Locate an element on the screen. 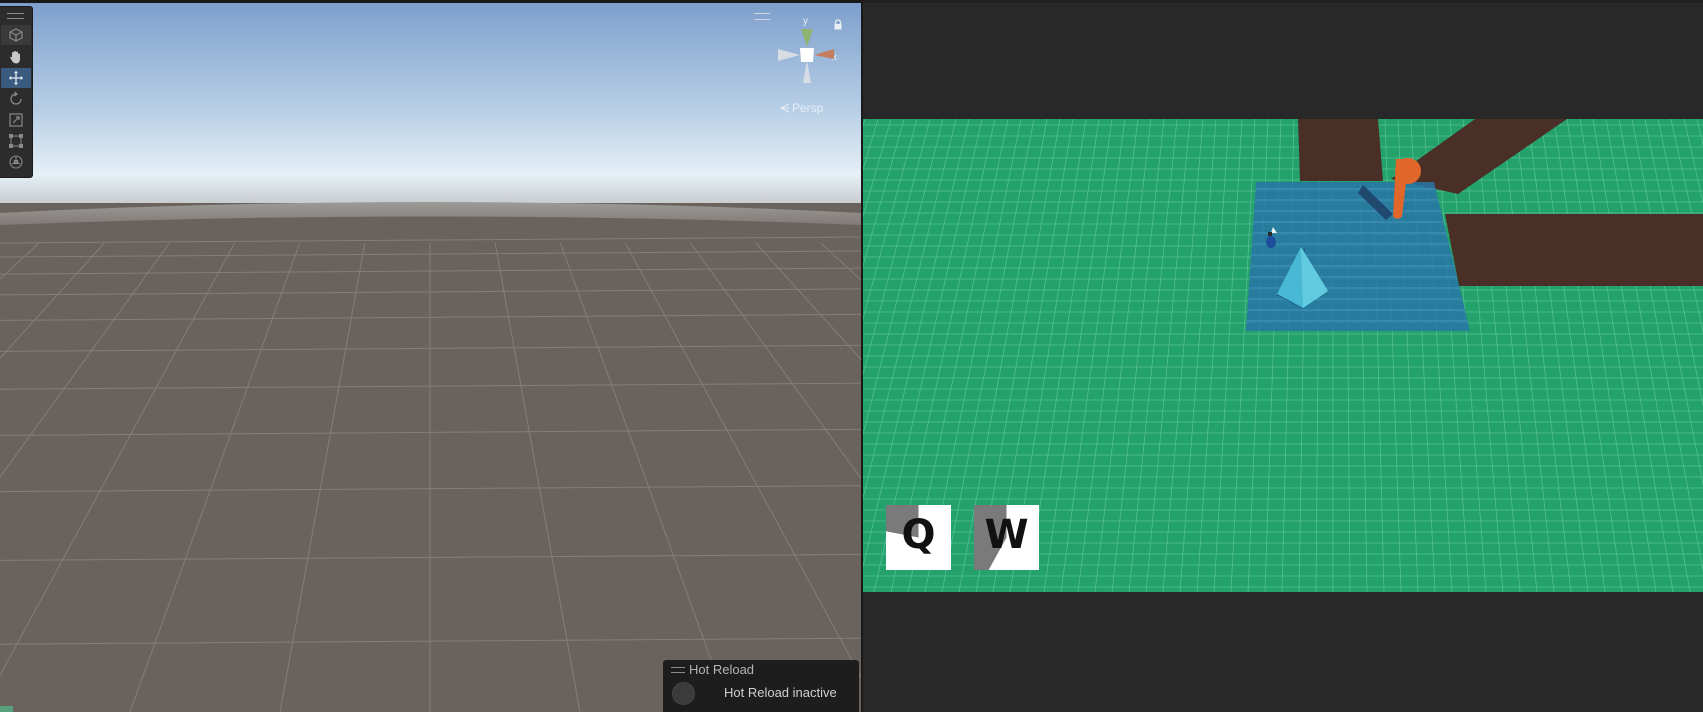 The width and height of the screenshot is (1703, 712). rotate-icon is located at coordinates (16, 98).